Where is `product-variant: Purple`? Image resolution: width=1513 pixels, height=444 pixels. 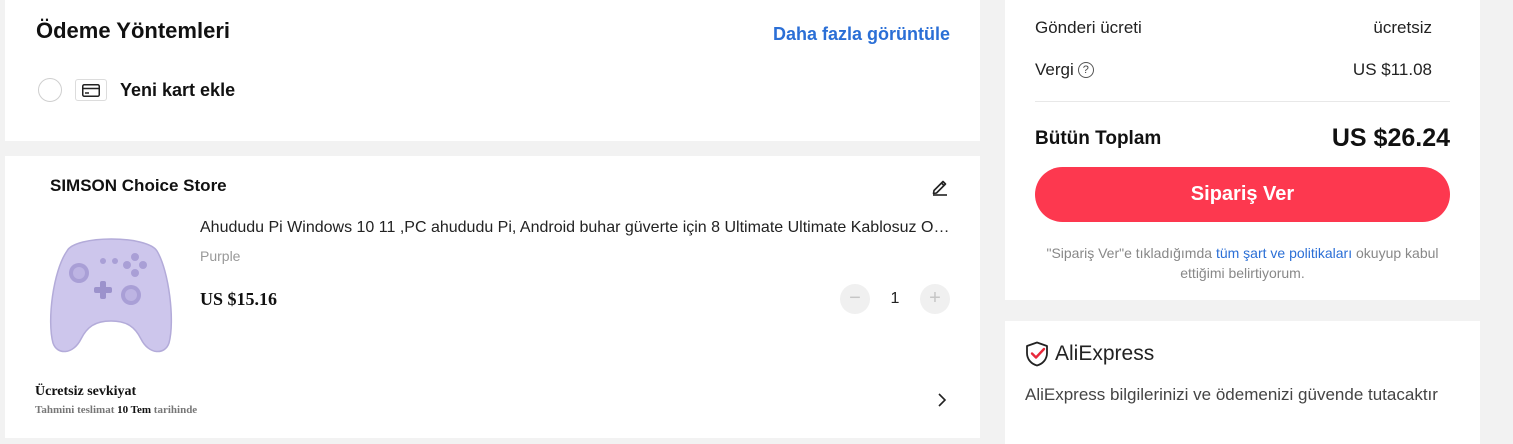 product-variant: Purple is located at coordinates (220, 256).